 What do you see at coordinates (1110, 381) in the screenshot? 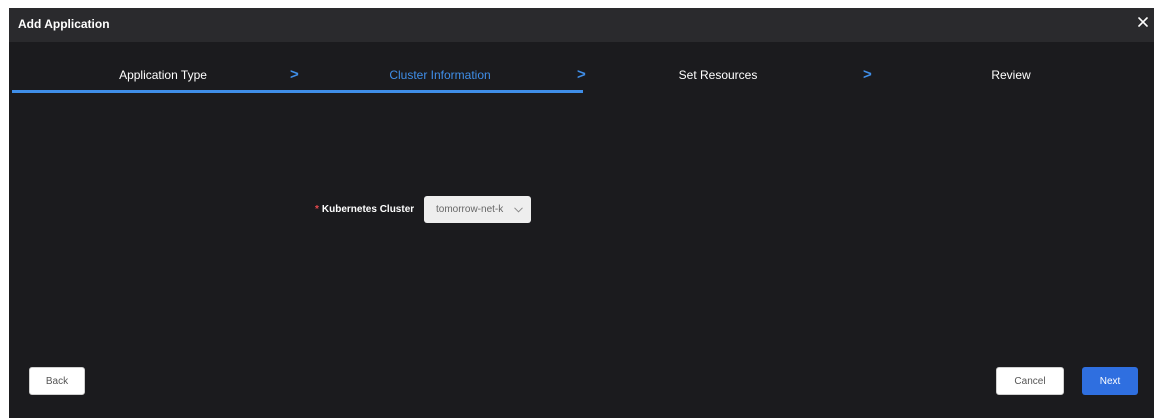
I see `next-button: Next` at bounding box center [1110, 381].